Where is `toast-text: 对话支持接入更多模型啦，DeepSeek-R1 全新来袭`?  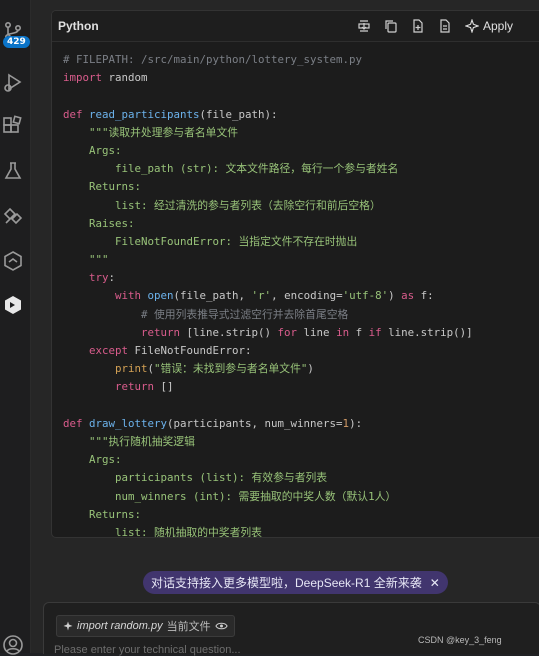
toast-text: 对话支持接入更多模型啦，DeepSeek-R1 全新来袭 is located at coordinates (286, 583).